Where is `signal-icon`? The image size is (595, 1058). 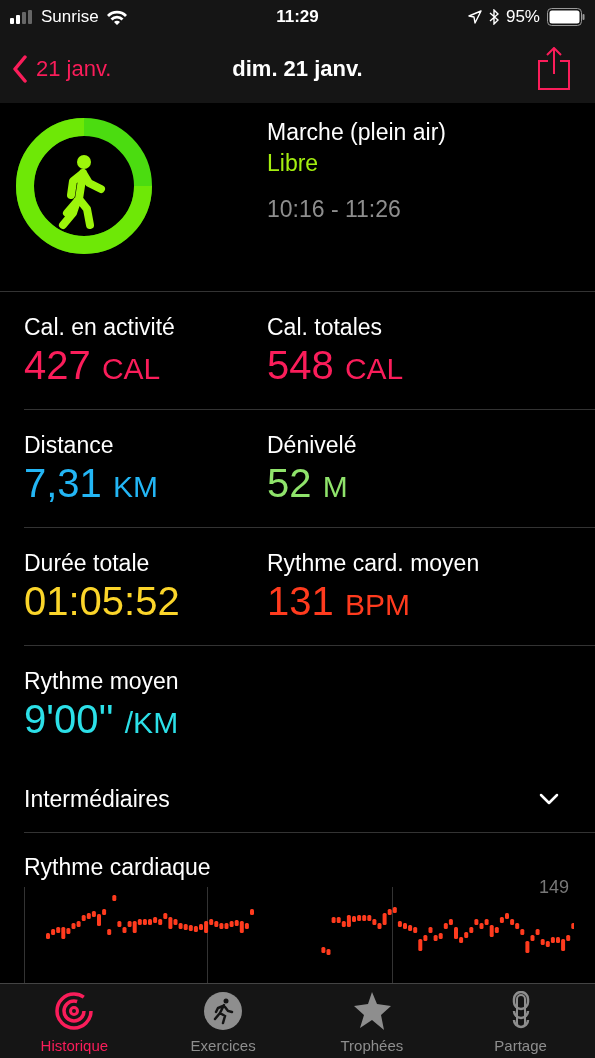 signal-icon is located at coordinates (22, 17).